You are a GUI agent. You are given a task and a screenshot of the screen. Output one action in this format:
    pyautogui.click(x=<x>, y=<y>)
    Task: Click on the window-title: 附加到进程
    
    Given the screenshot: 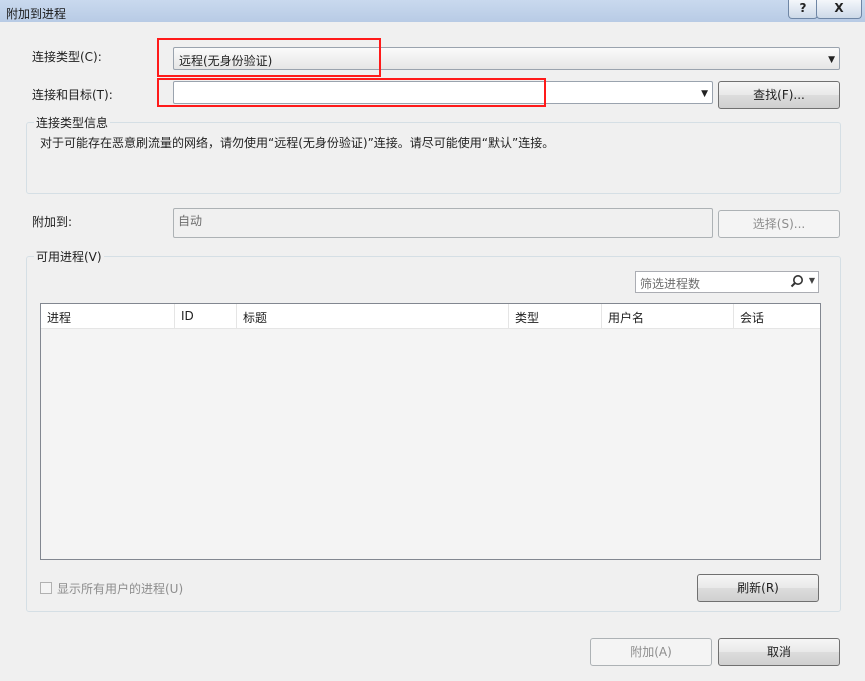 What is the action you would take?
    pyautogui.click(x=36, y=14)
    